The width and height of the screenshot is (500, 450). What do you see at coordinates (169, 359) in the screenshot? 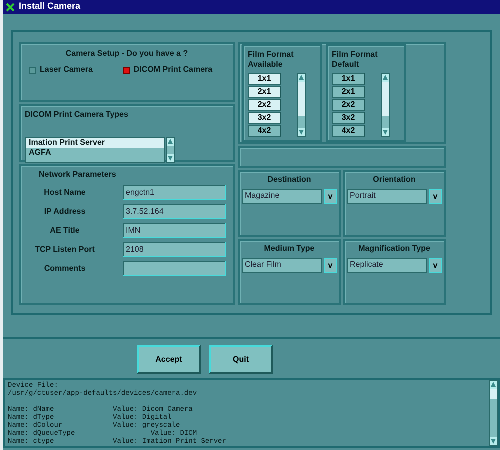
I see `action-button: Accept` at bounding box center [169, 359].